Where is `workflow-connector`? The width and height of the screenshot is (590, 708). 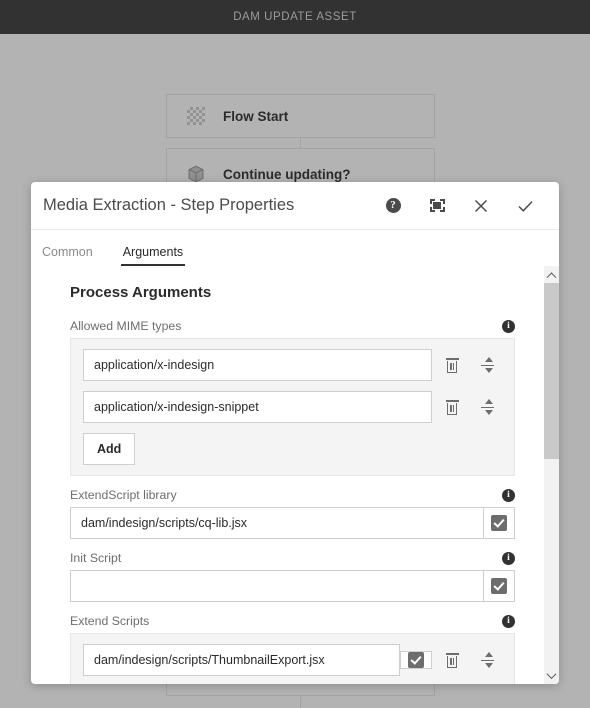 workflow-connector is located at coordinates (300, 702).